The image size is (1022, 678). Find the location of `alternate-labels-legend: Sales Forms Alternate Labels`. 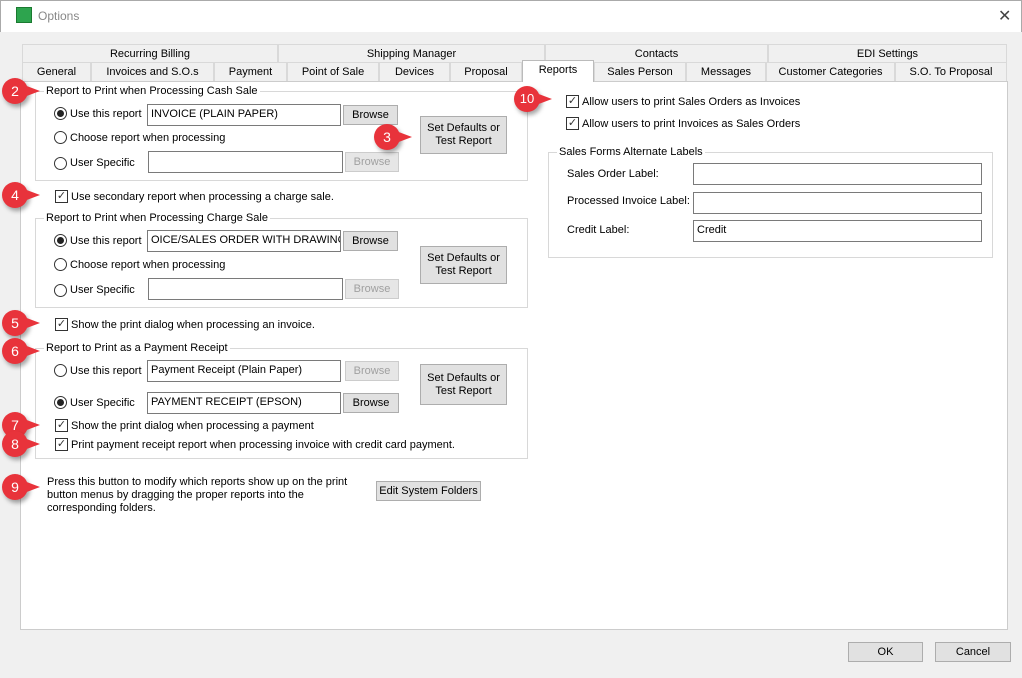

alternate-labels-legend: Sales Forms Alternate Labels is located at coordinates (631, 152).